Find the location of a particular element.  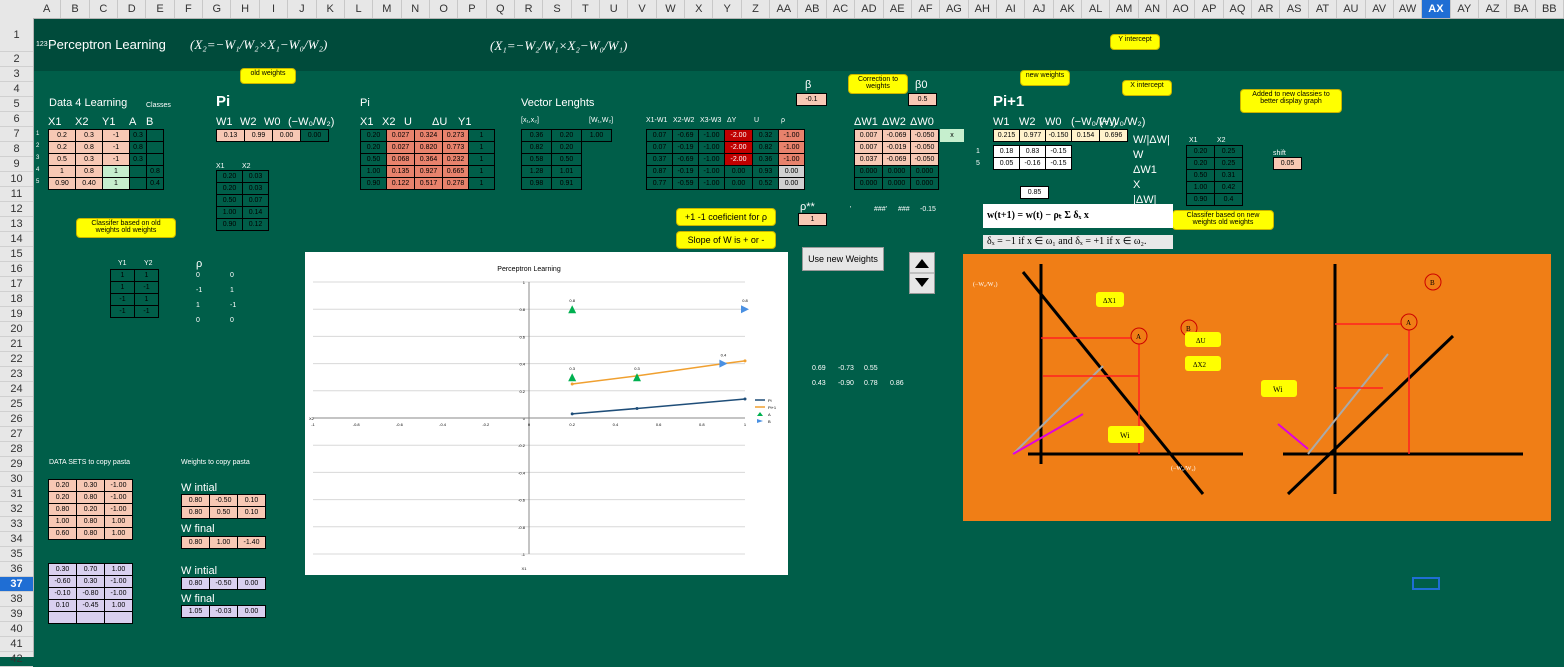

row-header-38: 38 is located at coordinates (16, 599).